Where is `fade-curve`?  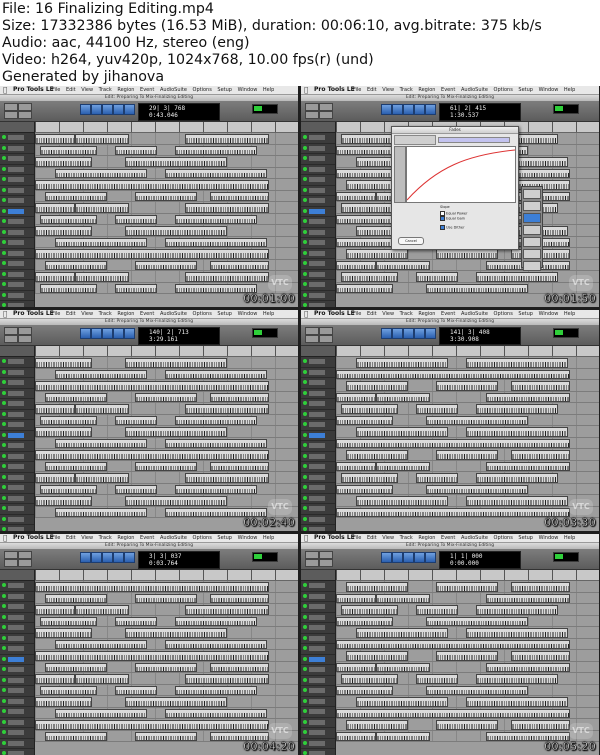
fade-curve is located at coordinates (461, 175).